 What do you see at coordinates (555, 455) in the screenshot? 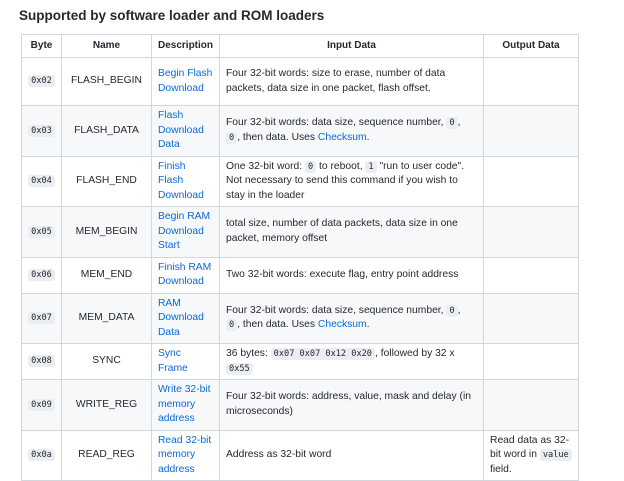
I see `inline-code: value` at bounding box center [555, 455].